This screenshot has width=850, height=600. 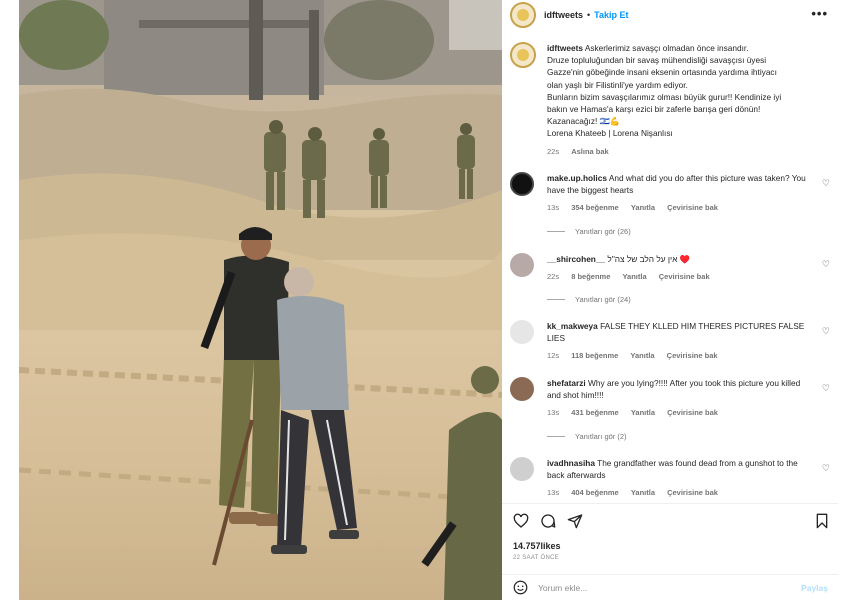 I want to click on view-replies-button: Yanıtları gör (26), so click(x=589, y=231).